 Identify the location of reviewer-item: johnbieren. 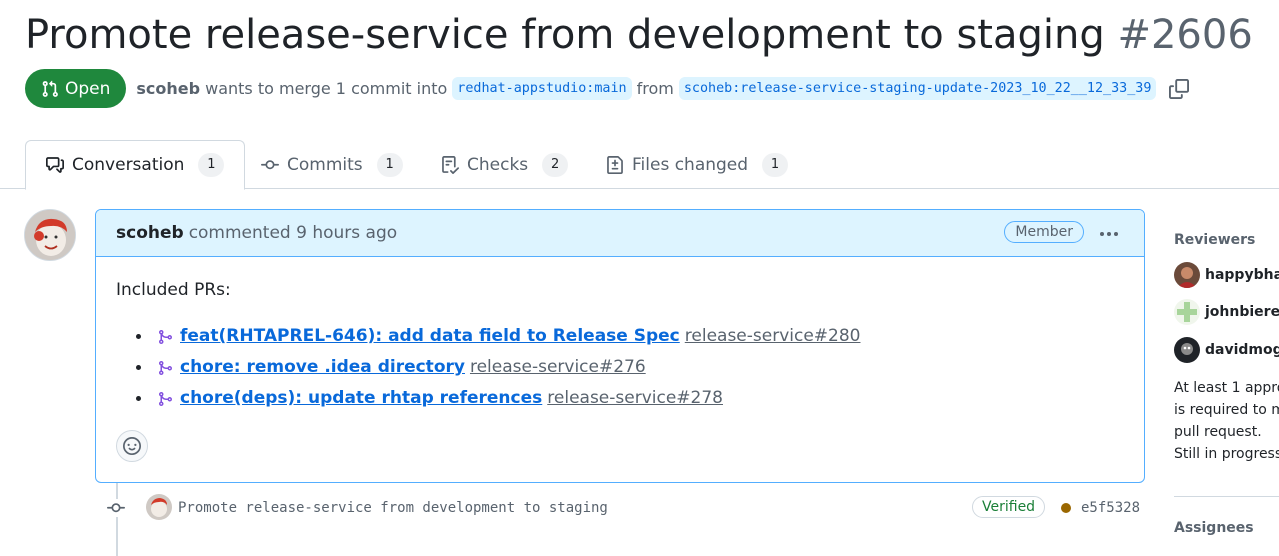
(1226, 312).